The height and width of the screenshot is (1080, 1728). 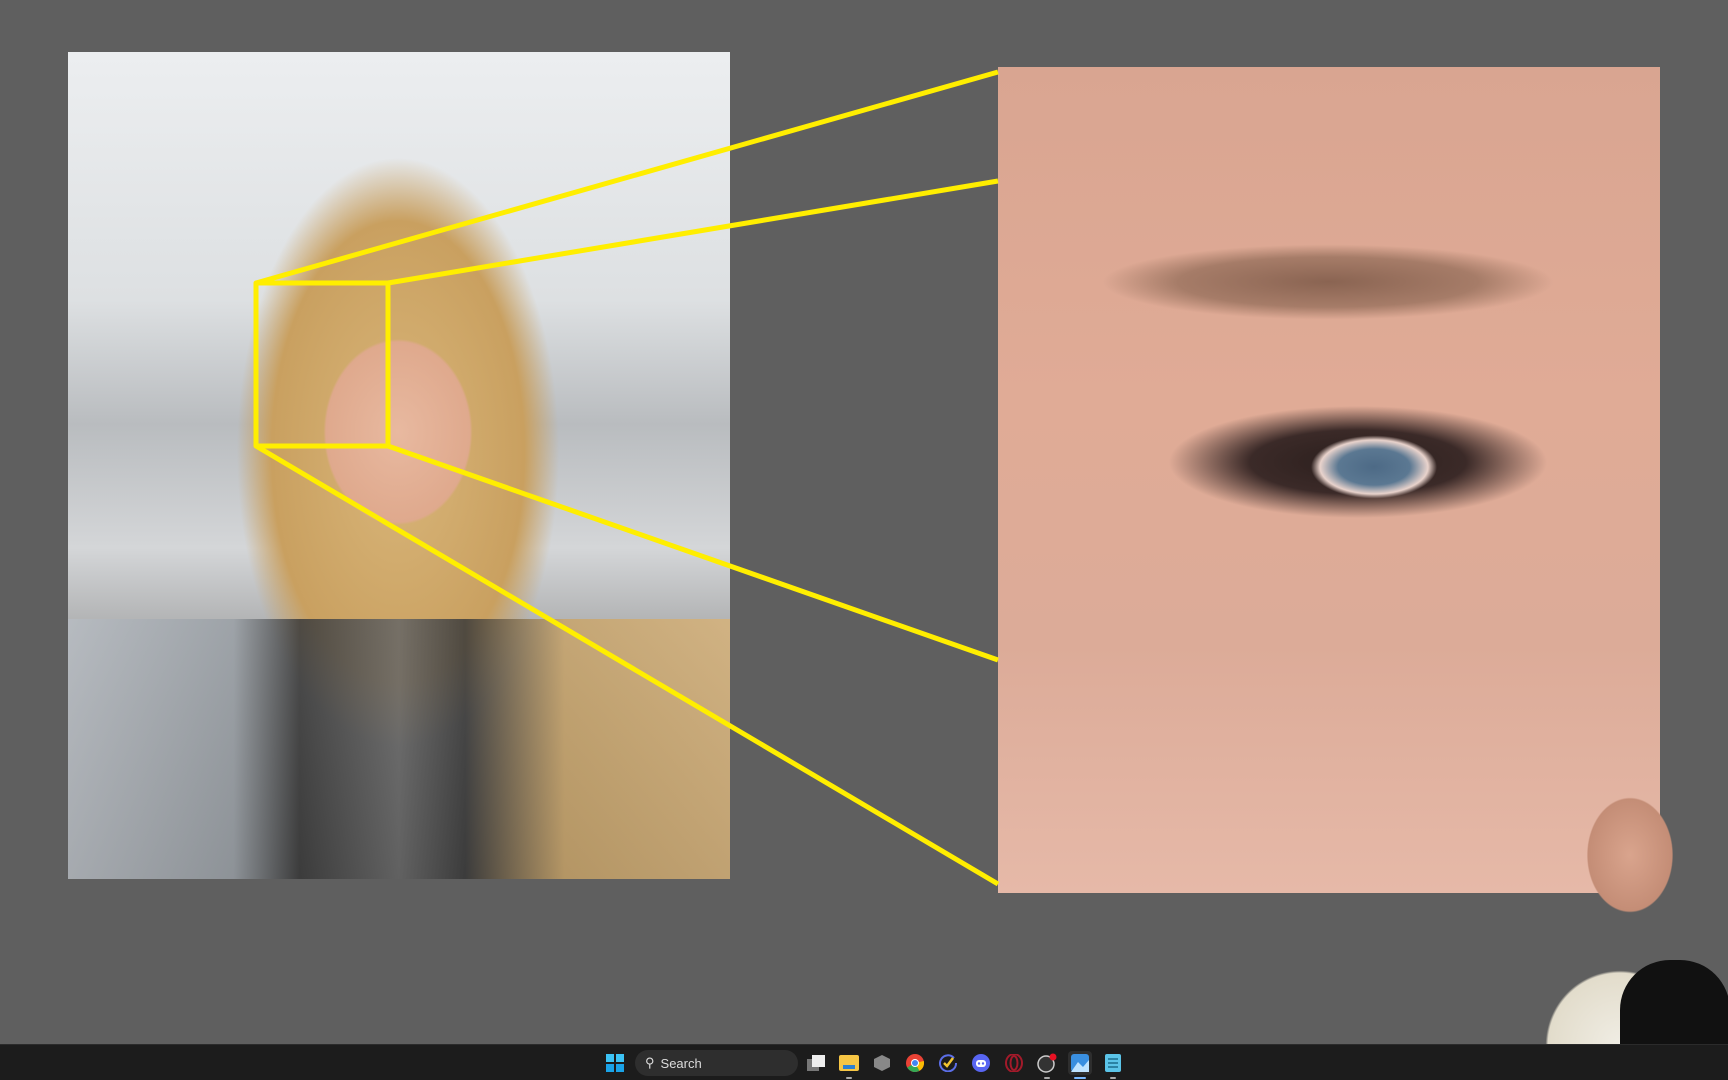 What do you see at coordinates (915, 1063) in the screenshot?
I see `chrome-icon` at bounding box center [915, 1063].